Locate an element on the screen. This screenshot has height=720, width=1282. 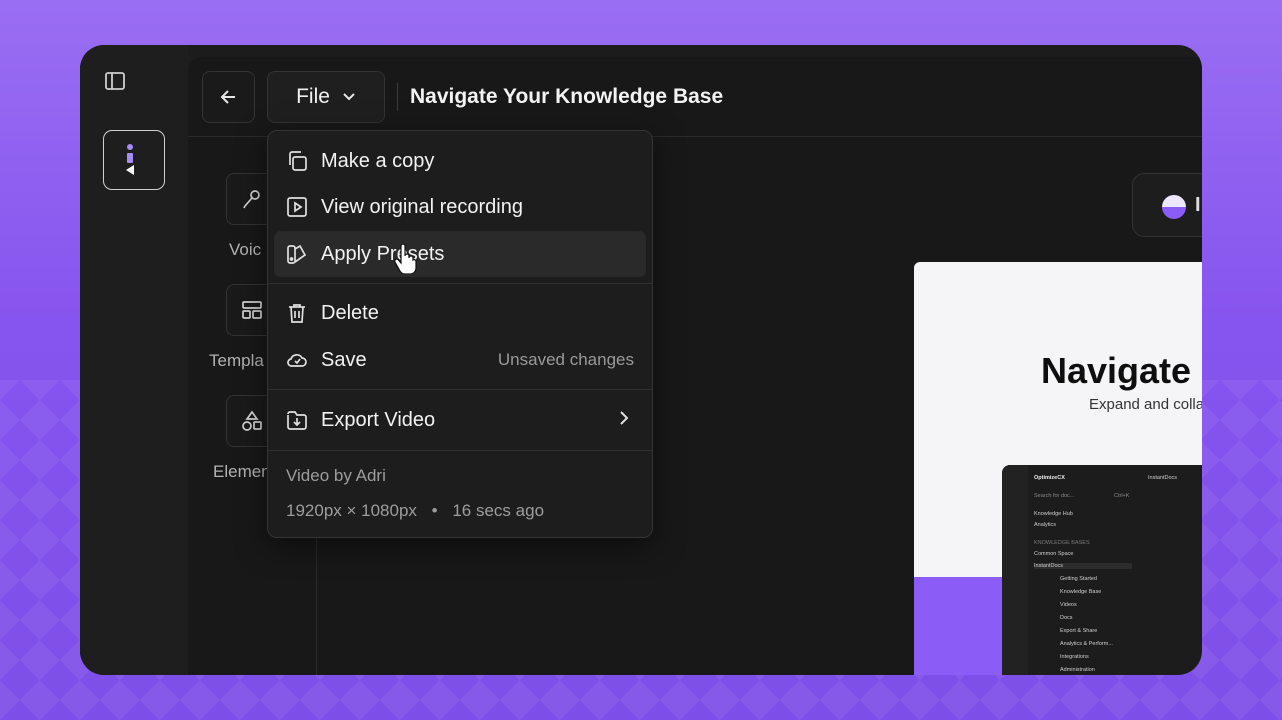
presets-icon is located at coordinates (297, 254).